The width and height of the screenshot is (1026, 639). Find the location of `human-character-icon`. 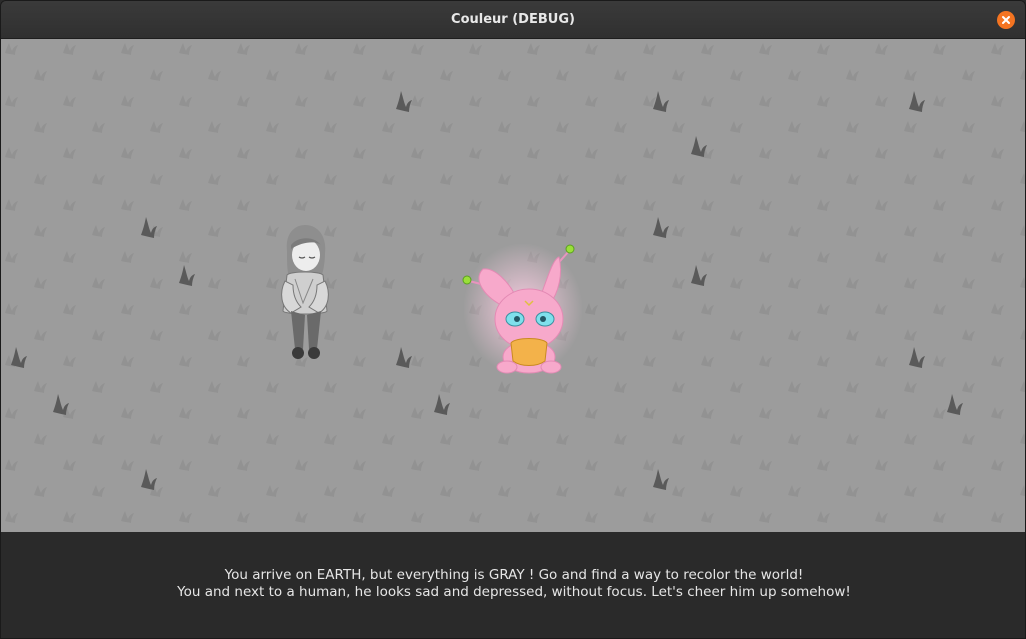

human-character-icon is located at coordinates (305, 294).